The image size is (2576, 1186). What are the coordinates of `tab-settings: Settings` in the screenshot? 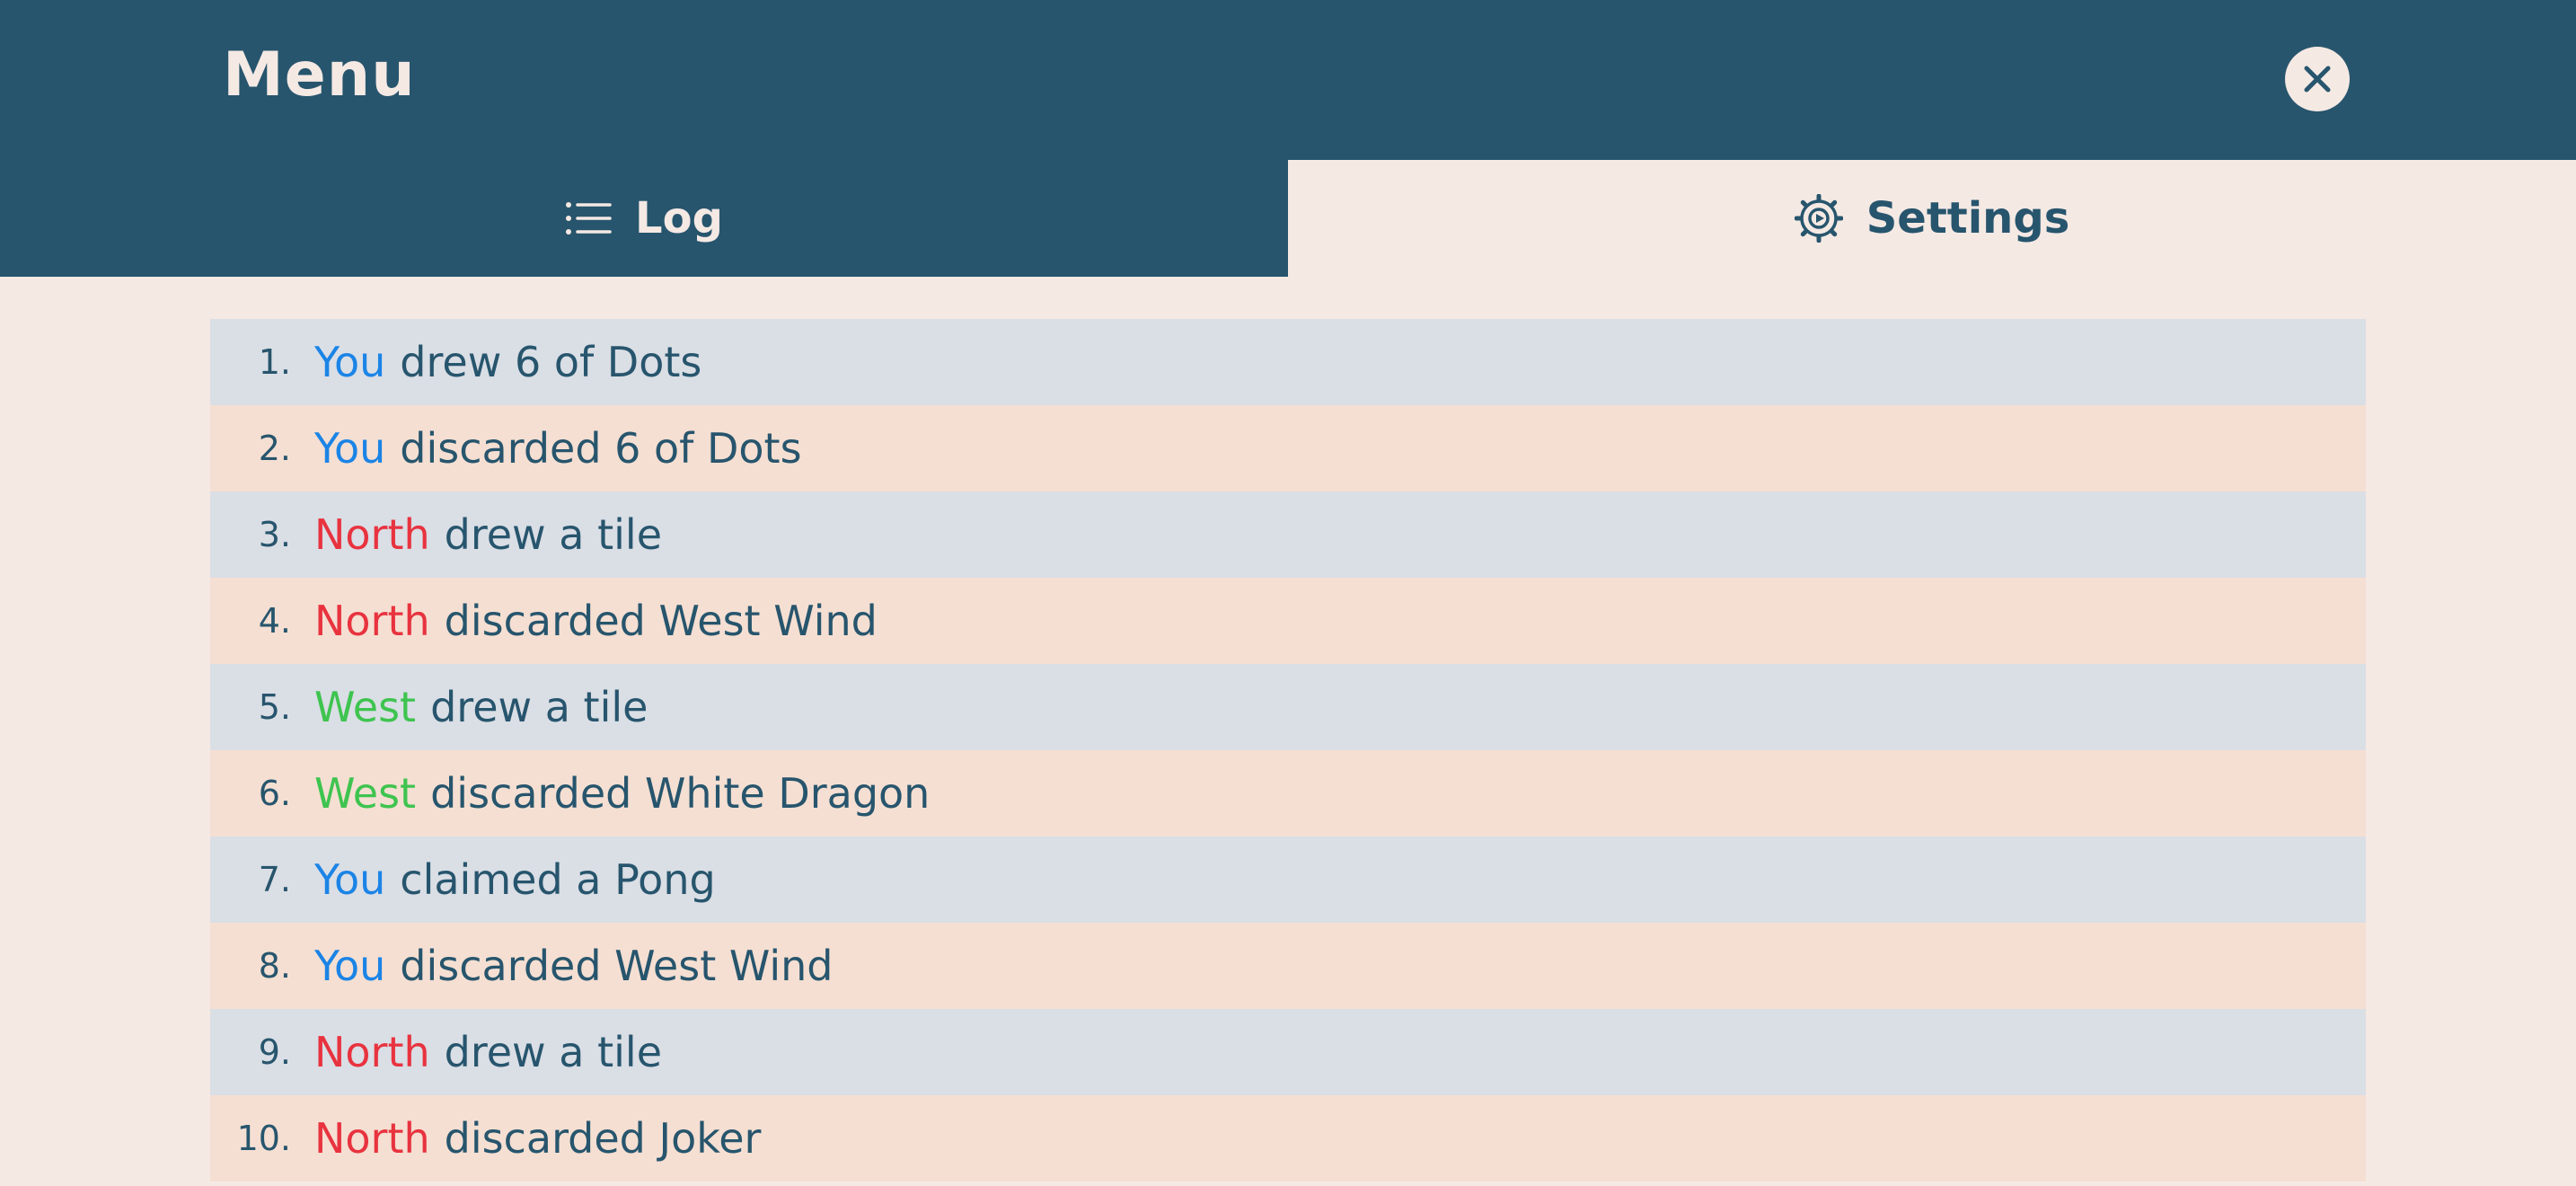 It's located at (1932, 218).